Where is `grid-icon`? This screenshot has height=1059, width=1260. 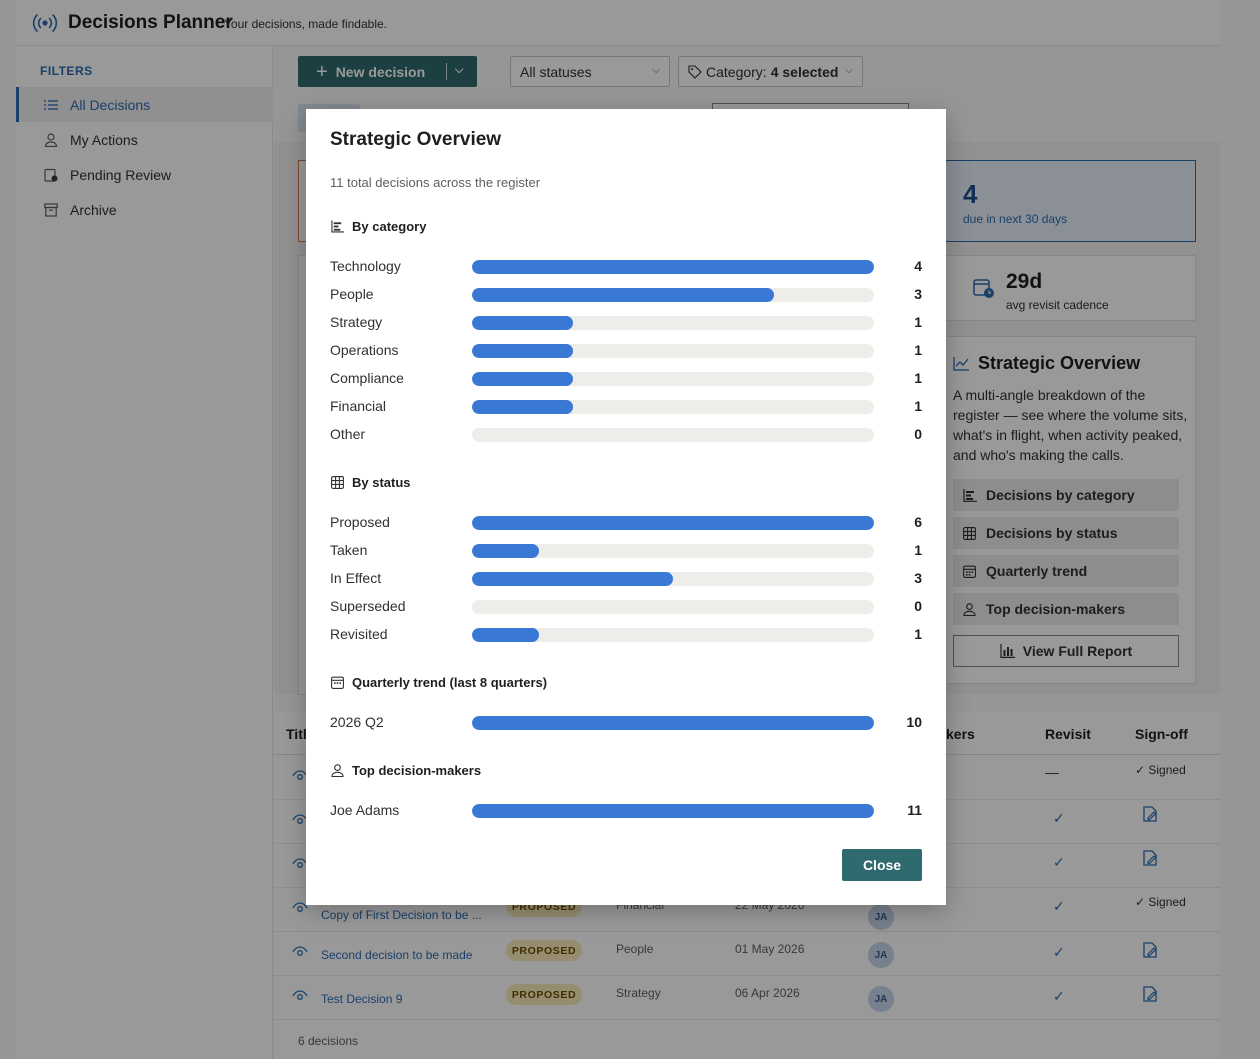
grid-icon is located at coordinates (337, 483).